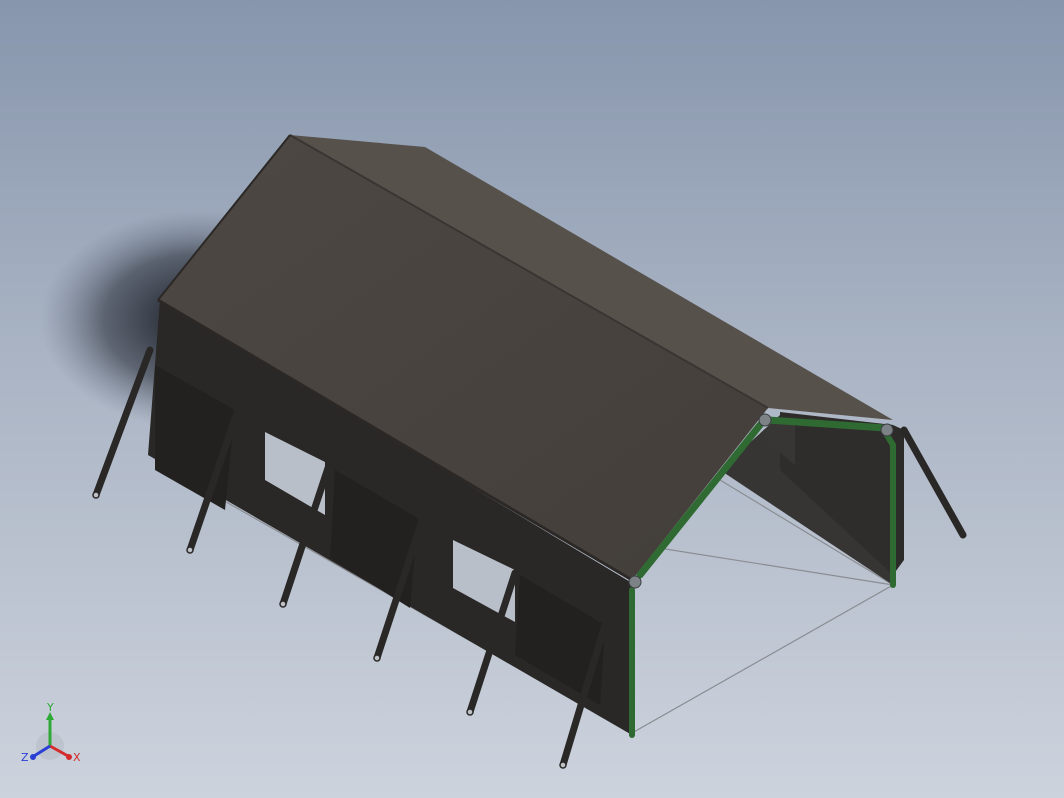 This screenshot has width=1064, height=798. Describe the element at coordinates (50, 707) in the screenshot. I see `triad-y-label: Y` at that location.